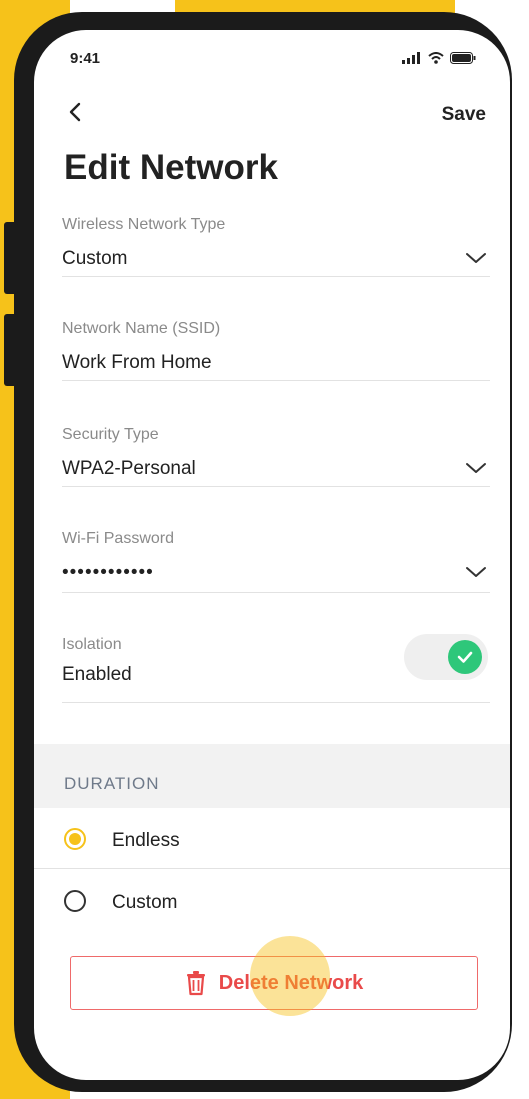 The height and width of the screenshot is (1099, 529). I want to click on password-input: ••••••••••••, so click(108, 573).